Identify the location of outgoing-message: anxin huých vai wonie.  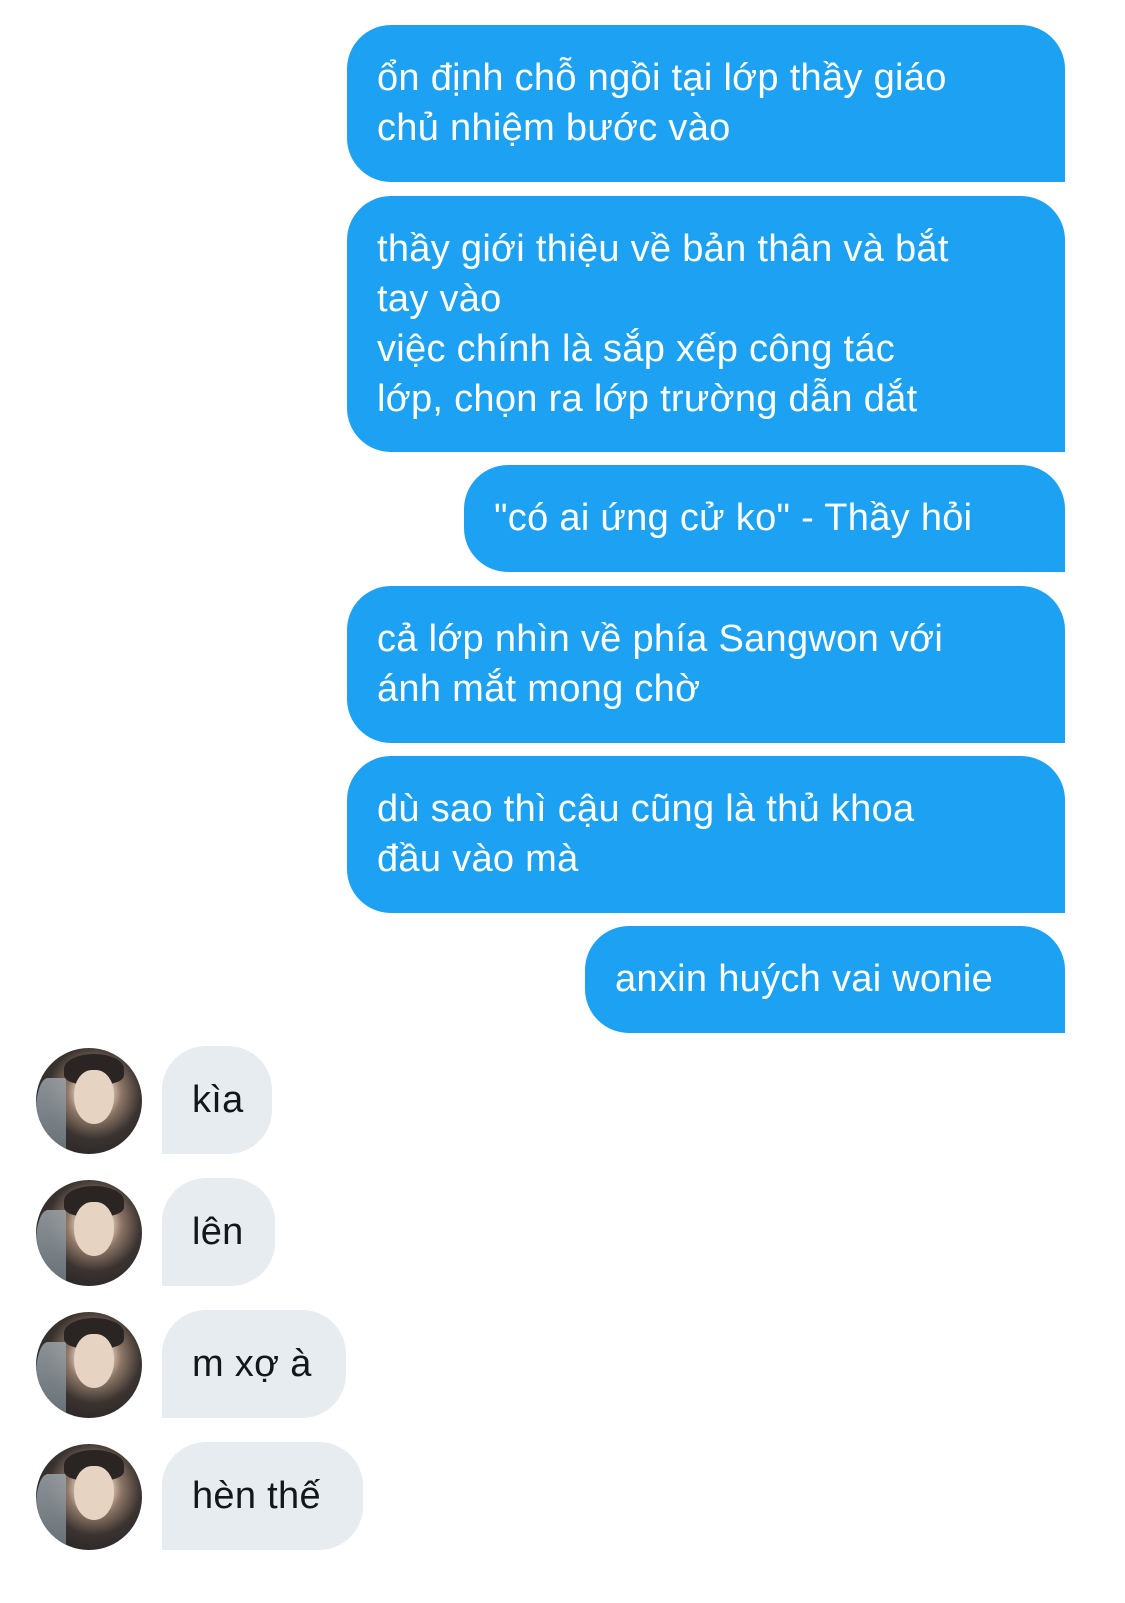
(825, 979).